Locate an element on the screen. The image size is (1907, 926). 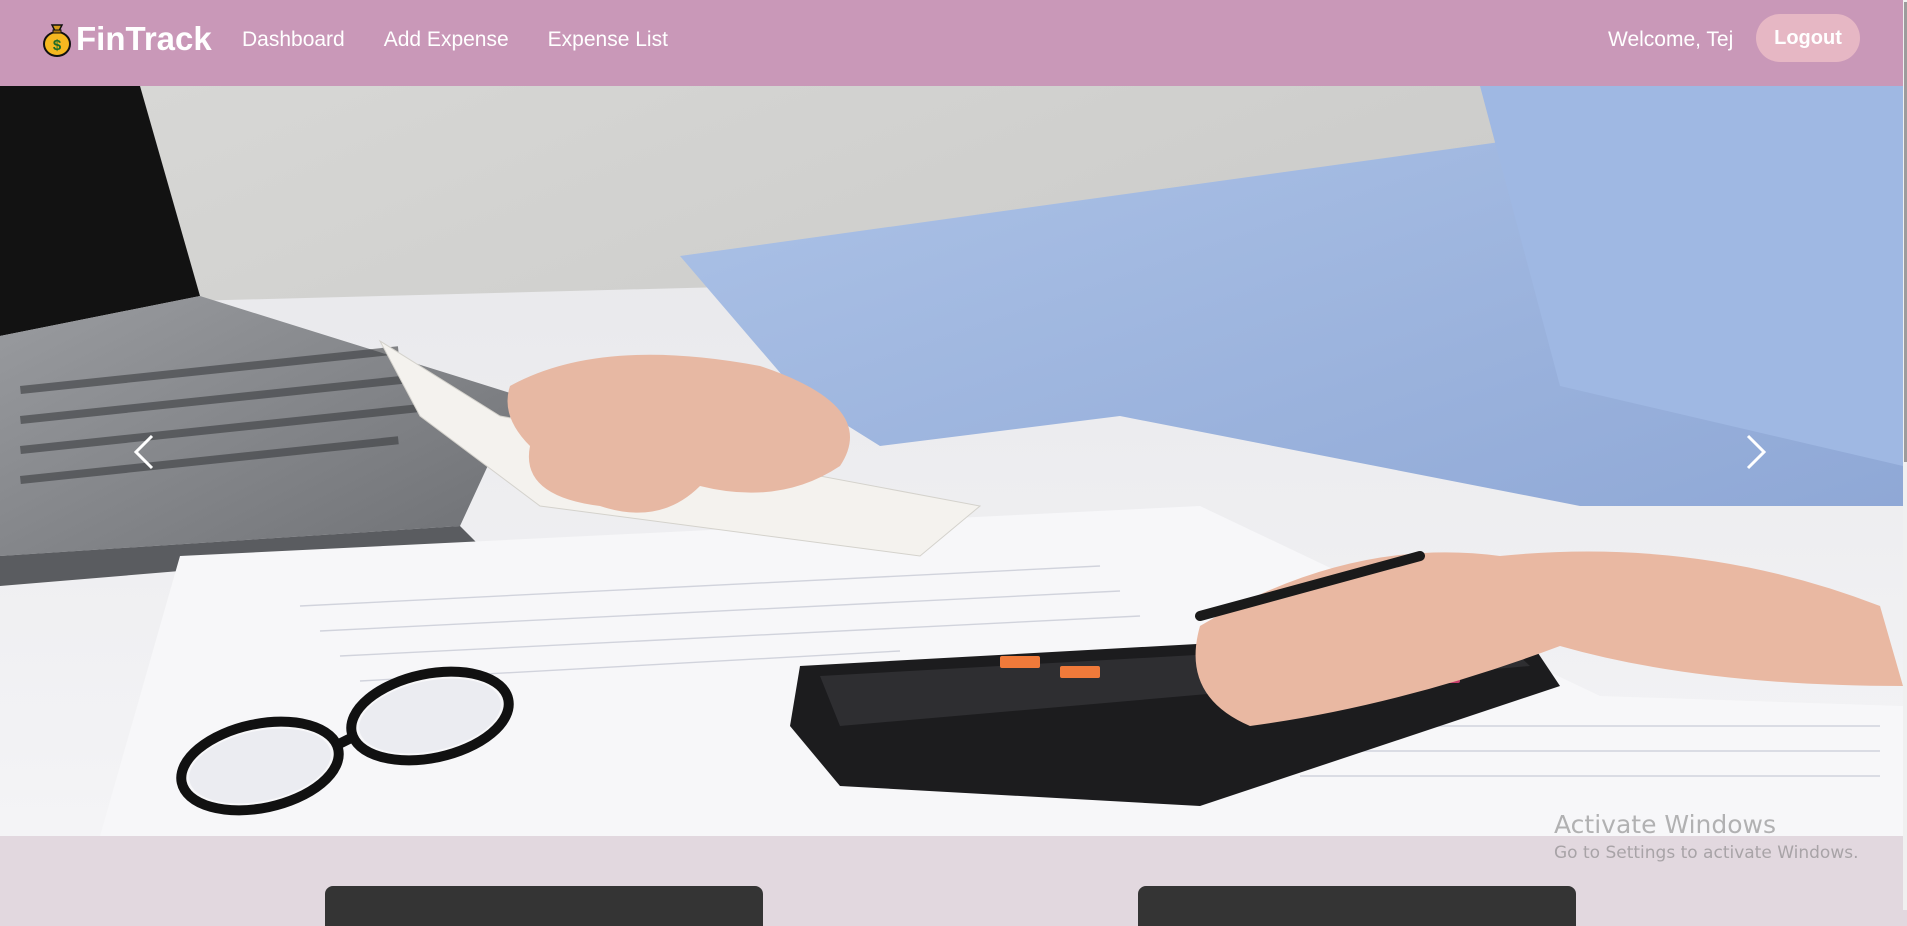
carousel-prev-button is located at coordinates (144, 452).